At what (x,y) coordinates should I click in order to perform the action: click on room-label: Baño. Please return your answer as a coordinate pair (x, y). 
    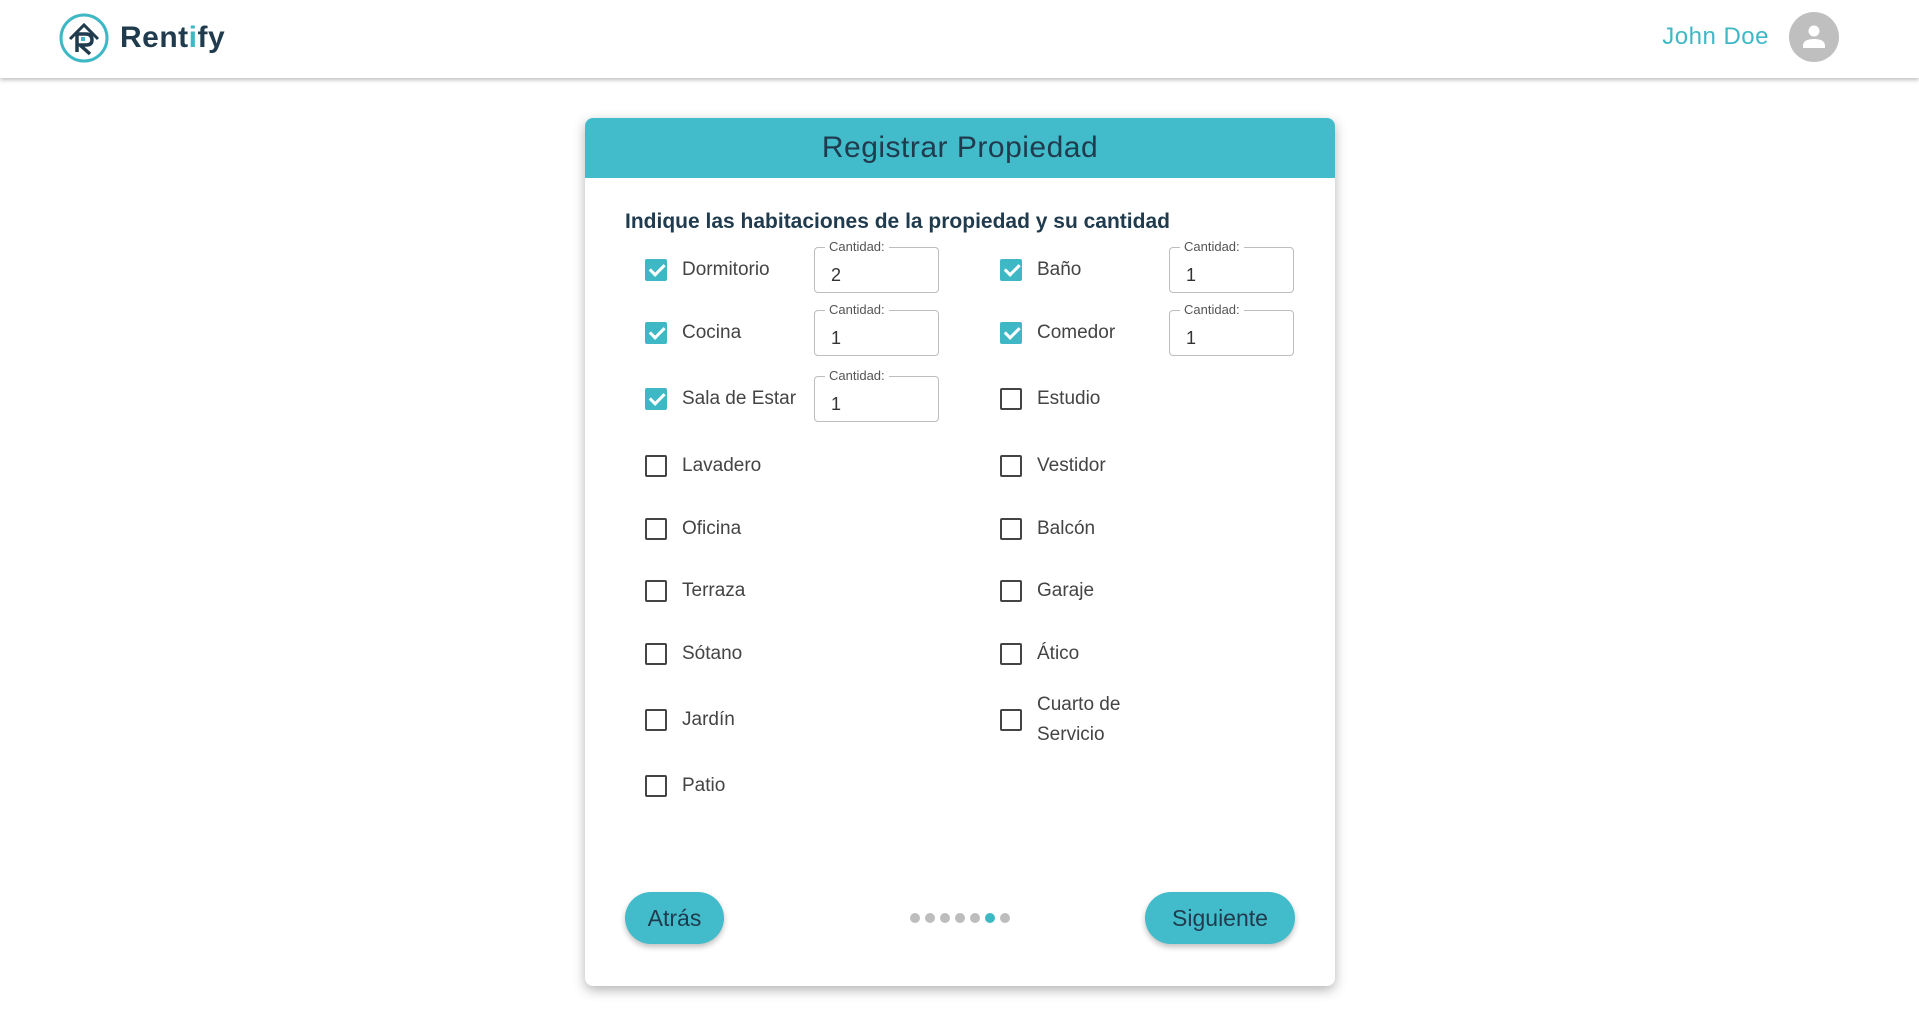
    Looking at the image, I should click on (1059, 269).